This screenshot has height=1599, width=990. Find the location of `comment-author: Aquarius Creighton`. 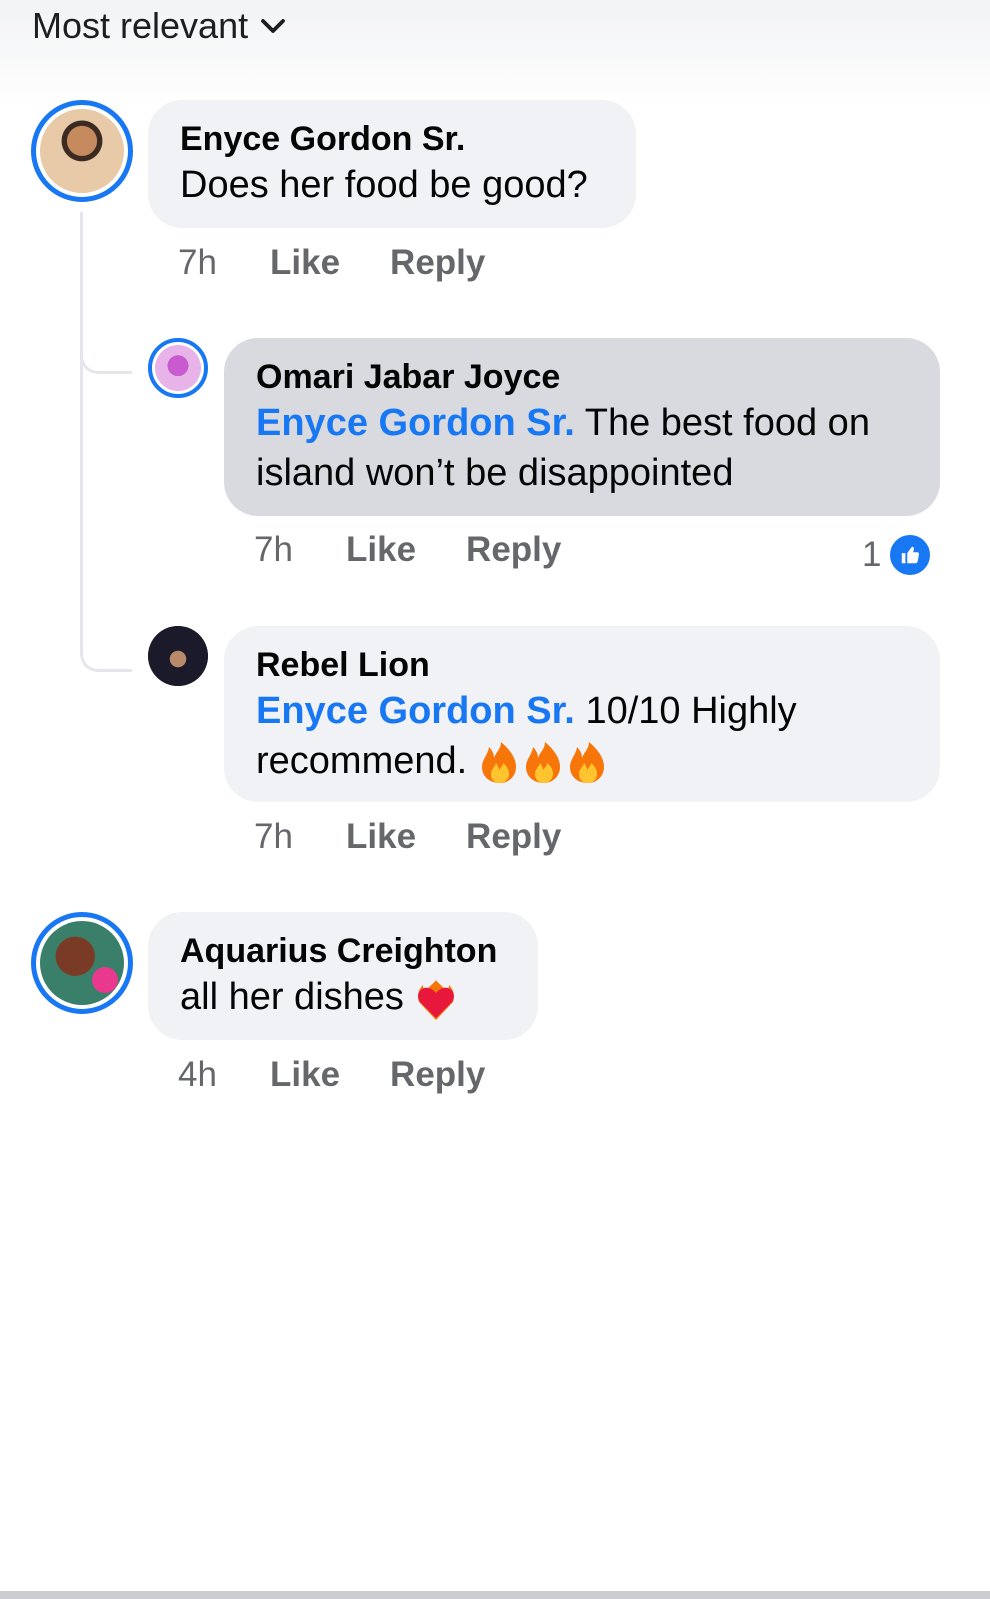

comment-author: Aquarius Creighton is located at coordinates (343, 951).